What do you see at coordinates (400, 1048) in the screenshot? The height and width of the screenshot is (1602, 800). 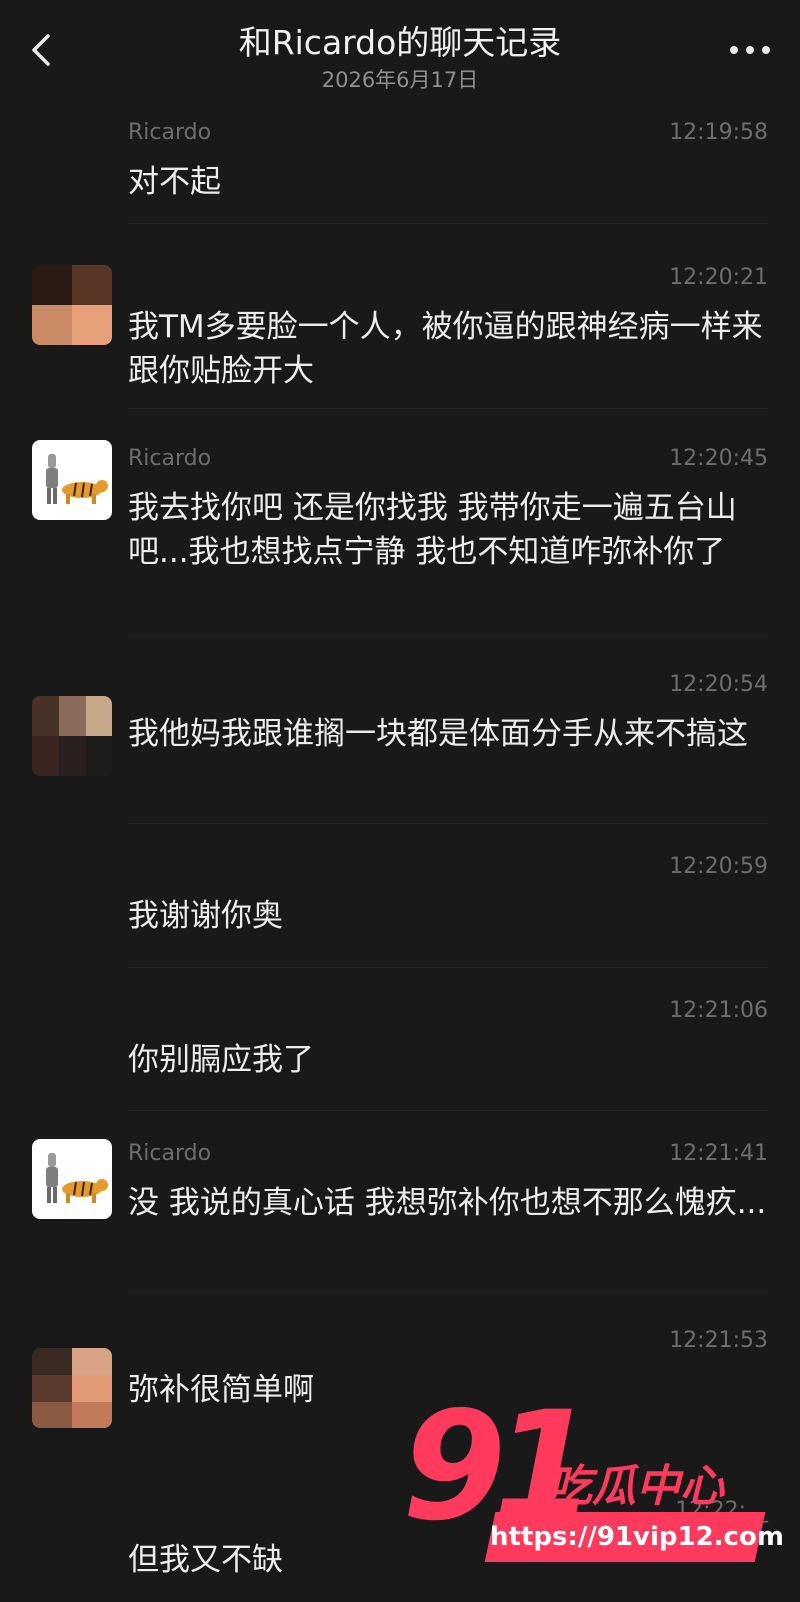 I see `message-item: 12:21:06 你别膈应我了` at bounding box center [400, 1048].